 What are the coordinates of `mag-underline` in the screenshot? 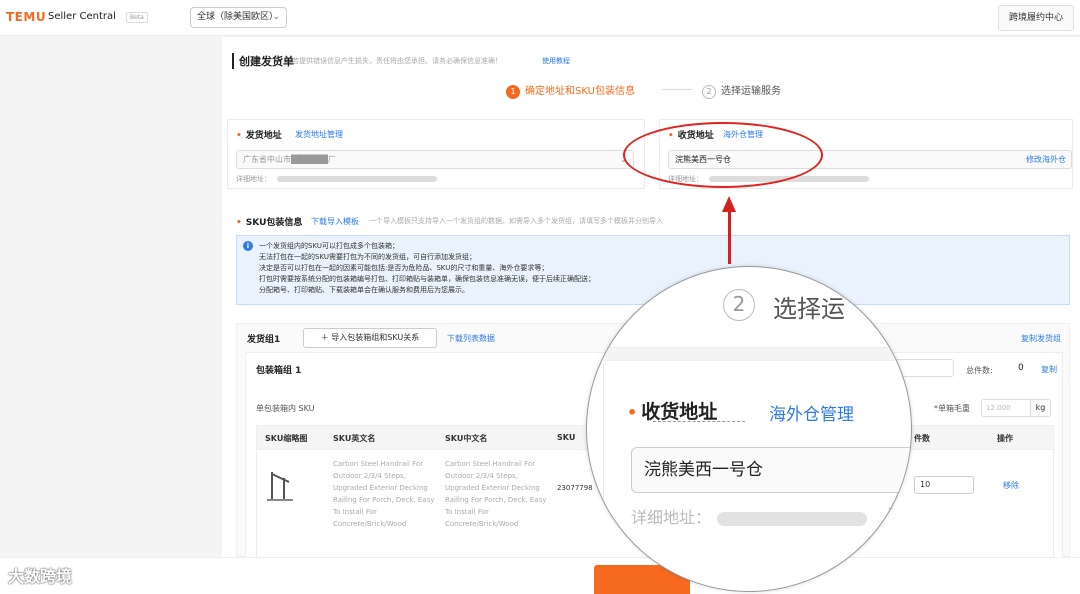 It's located at (699, 421).